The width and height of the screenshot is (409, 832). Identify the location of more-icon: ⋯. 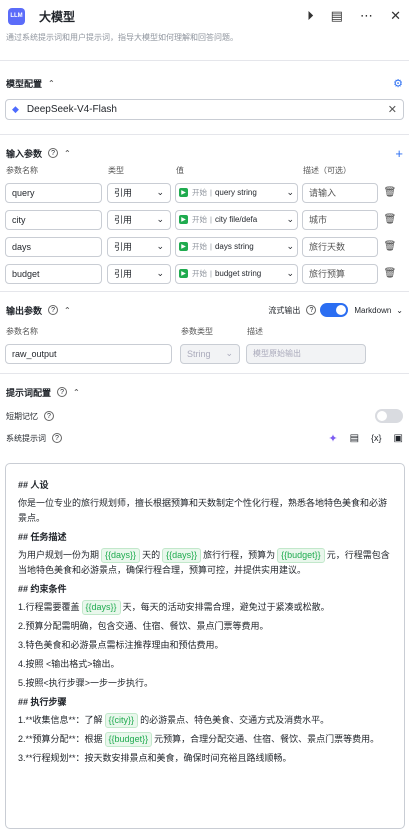
(366, 16).